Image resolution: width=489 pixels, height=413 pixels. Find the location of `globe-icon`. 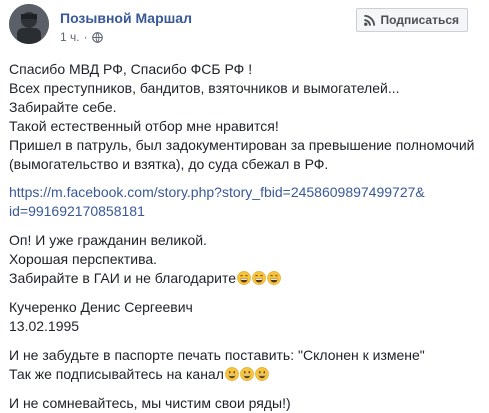

globe-icon is located at coordinates (97, 37).